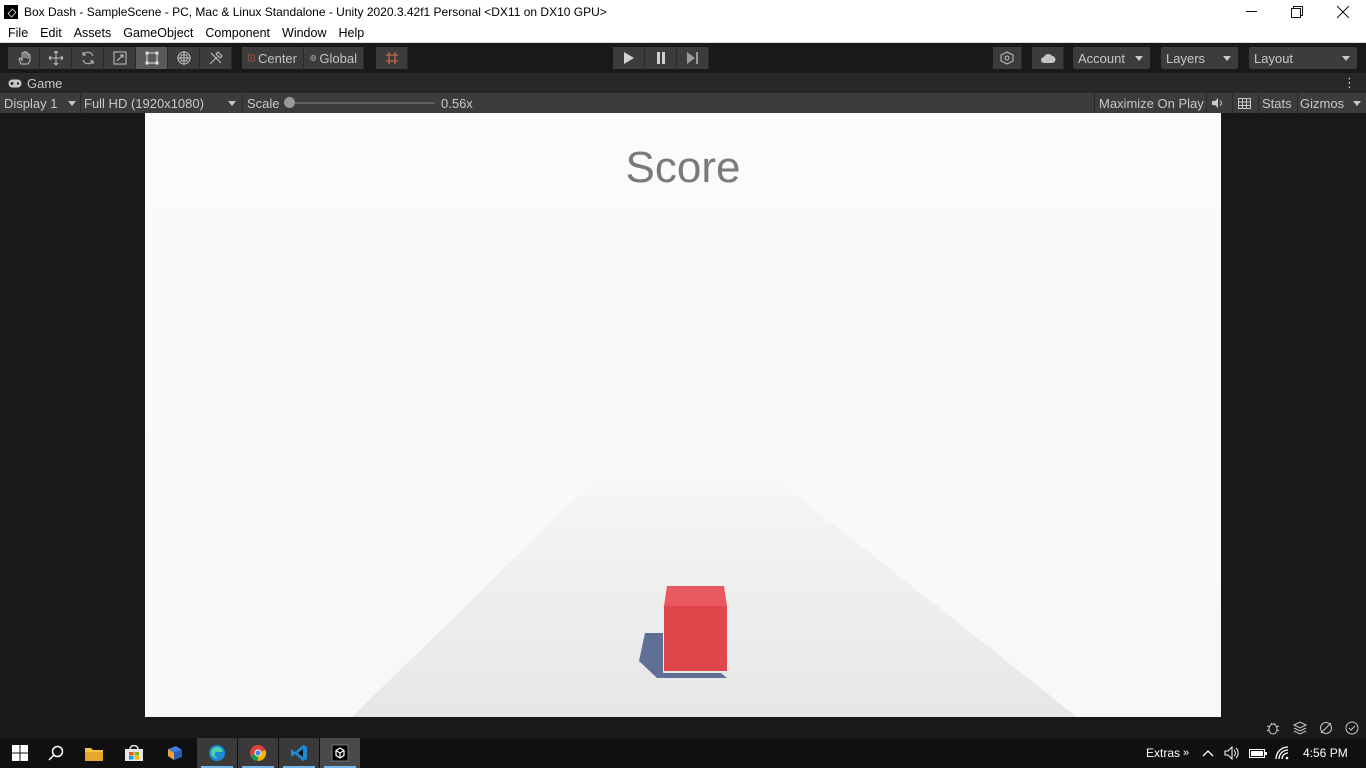 This screenshot has height=768, width=1366. I want to click on snap-group, so click(392, 58).